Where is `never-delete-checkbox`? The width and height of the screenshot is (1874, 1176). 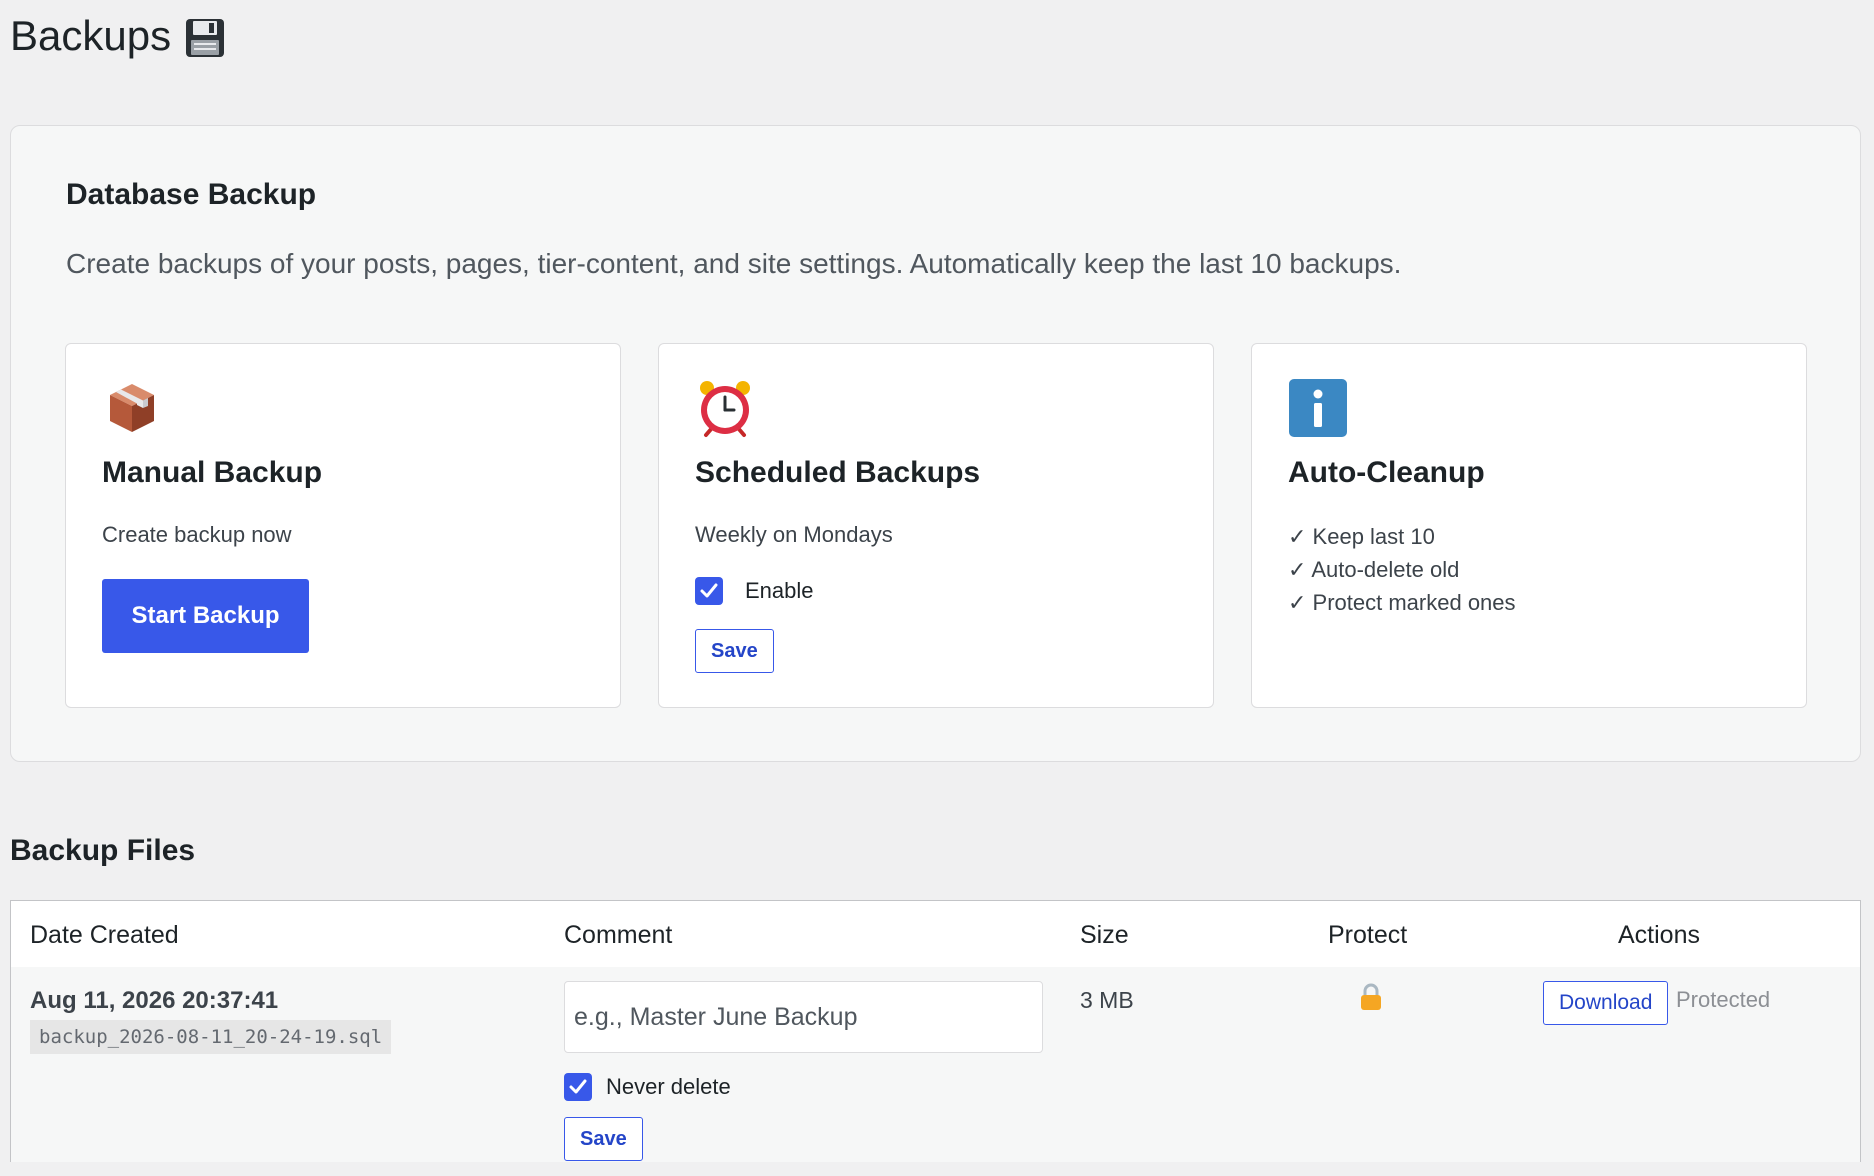
never-delete-checkbox is located at coordinates (578, 1087).